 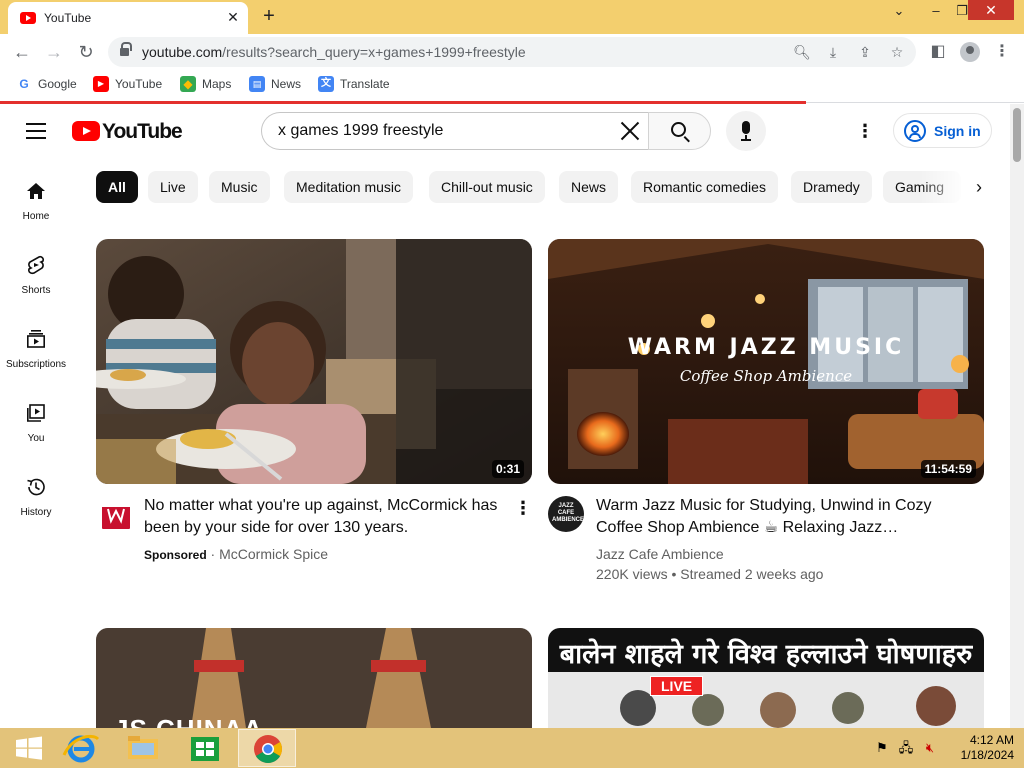 What do you see at coordinates (365, 84) in the screenshot?
I see `bookmark-label: Translate` at bounding box center [365, 84].